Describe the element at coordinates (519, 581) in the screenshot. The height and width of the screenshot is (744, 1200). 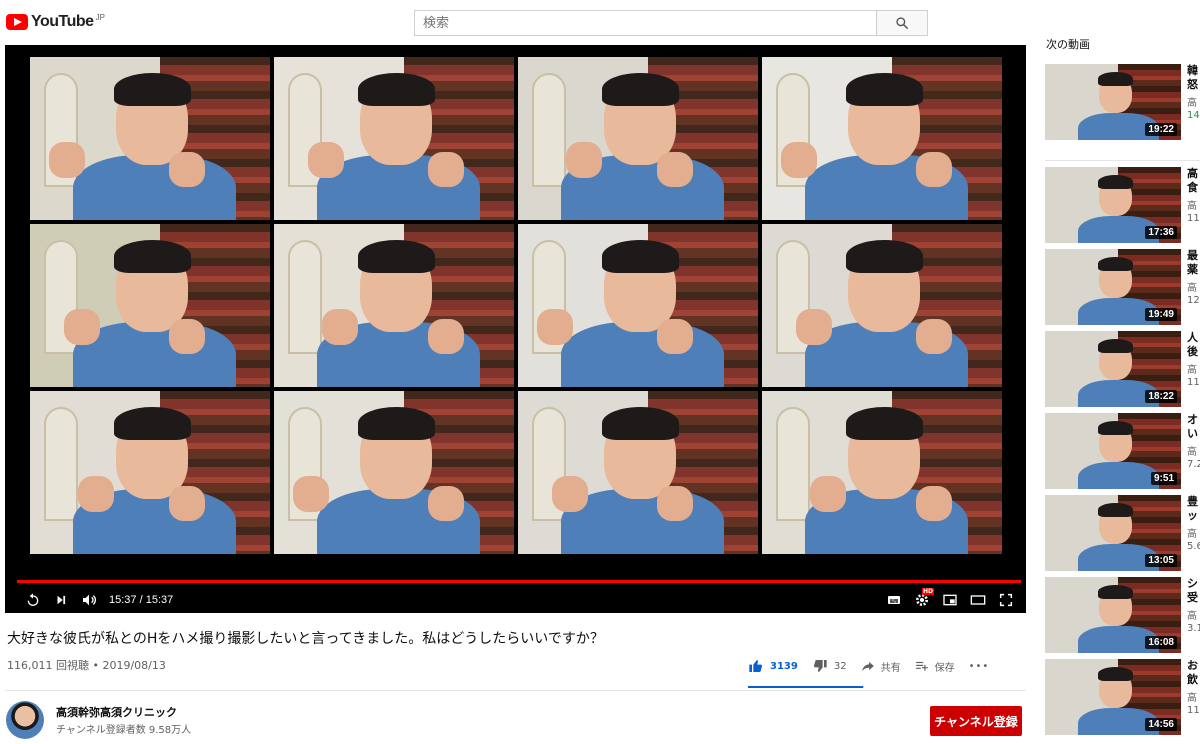
I see `progress-bar` at that location.